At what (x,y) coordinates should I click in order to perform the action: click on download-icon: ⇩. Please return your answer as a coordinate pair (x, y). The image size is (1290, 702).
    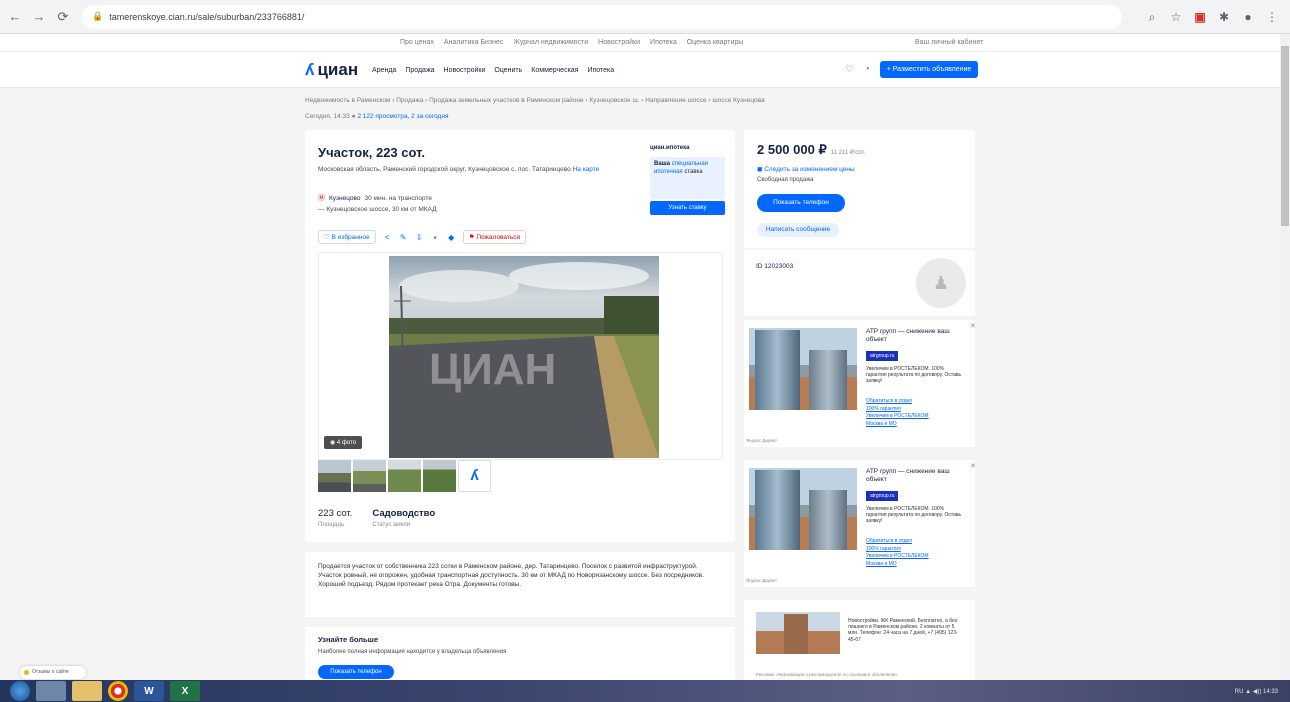
    Looking at the image, I should click on (419, 237).